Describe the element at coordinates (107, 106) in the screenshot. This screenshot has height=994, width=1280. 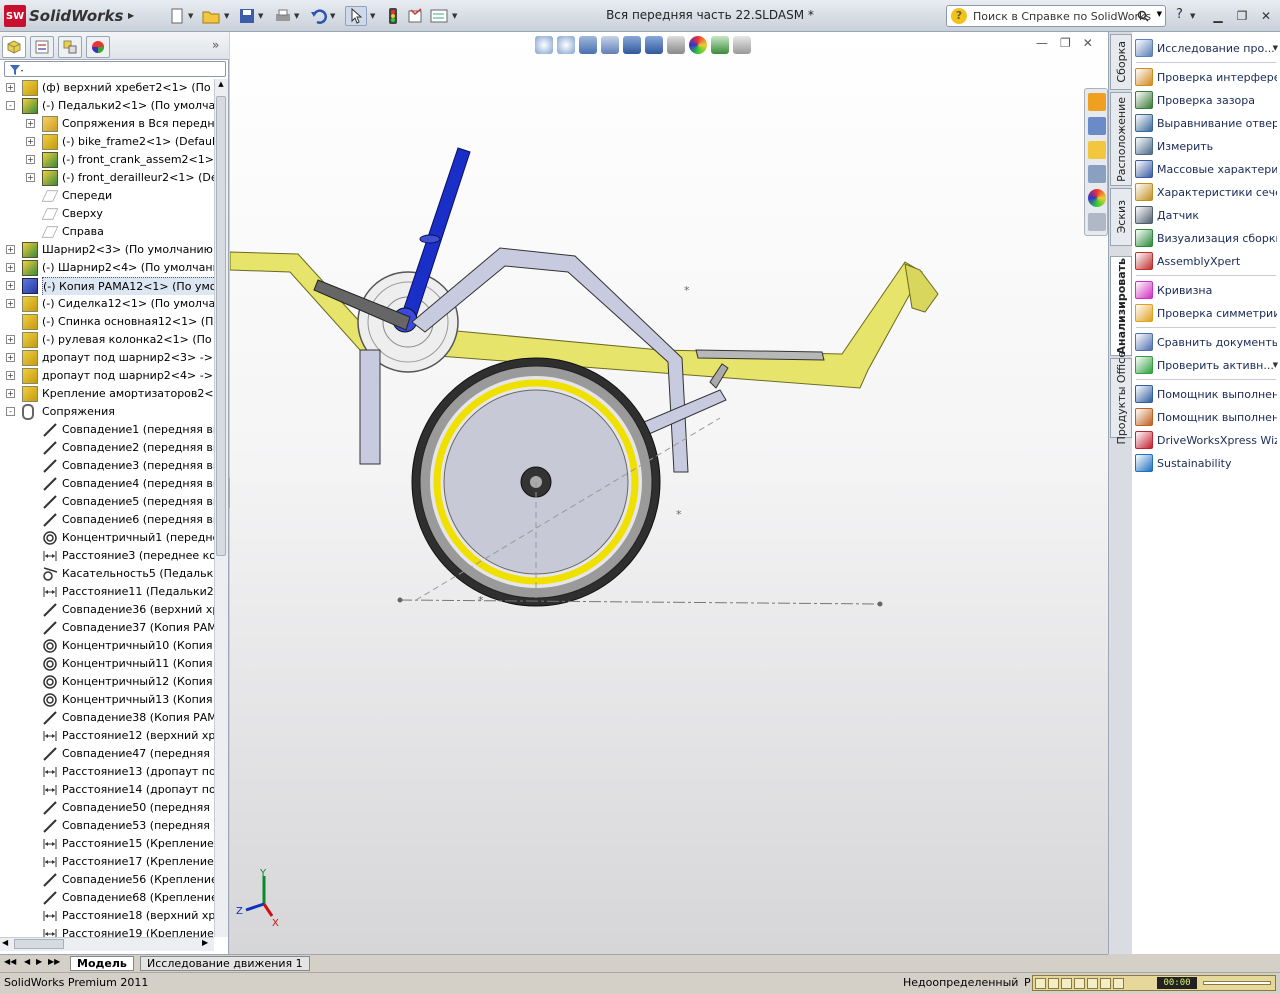
I see `tree-row: - (-) Педальки2<1> (По умолчани` at that location.